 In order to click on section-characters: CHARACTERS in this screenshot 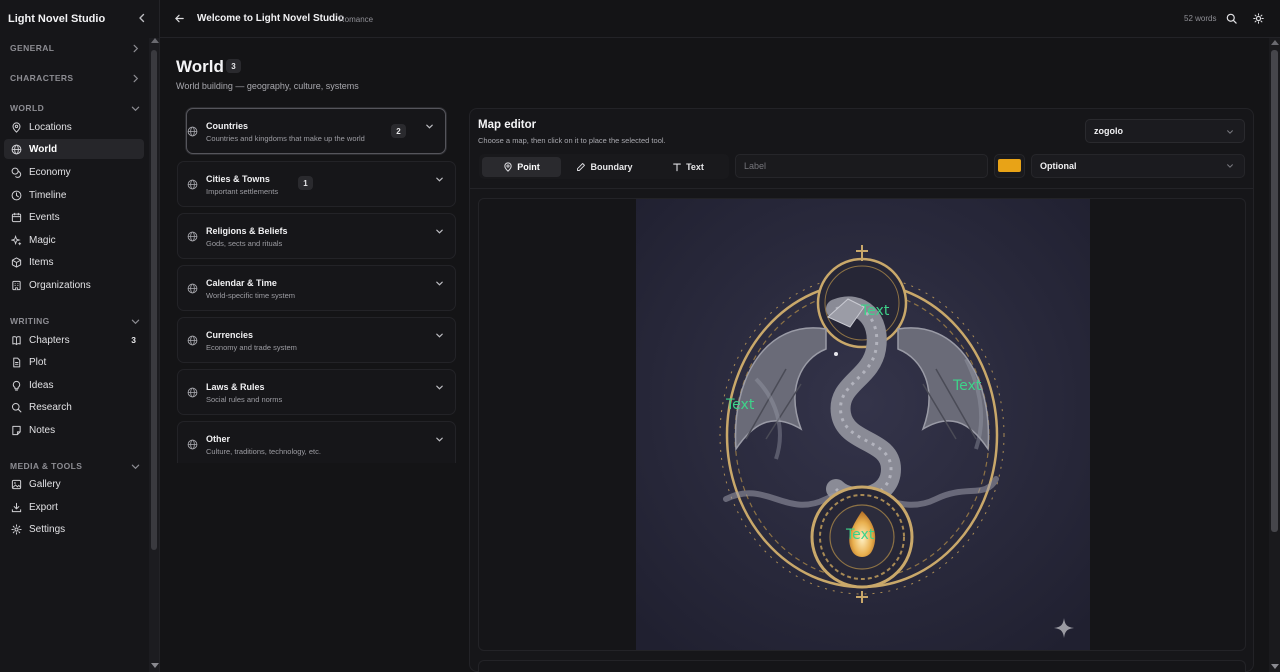, I will do `click(75, 78)`.